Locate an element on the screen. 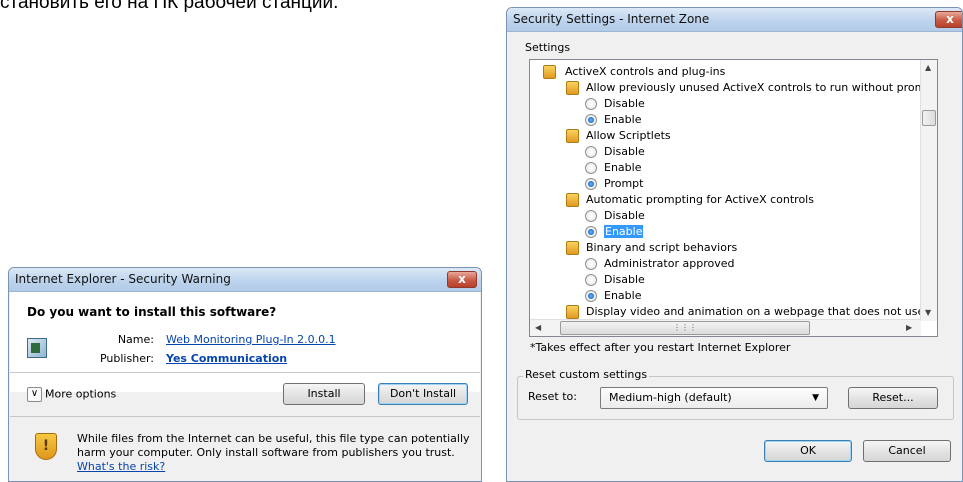 The height and width of the screenshot is (482, 963). publisher-link: Yes Communication is located at coordinates (226, 358).